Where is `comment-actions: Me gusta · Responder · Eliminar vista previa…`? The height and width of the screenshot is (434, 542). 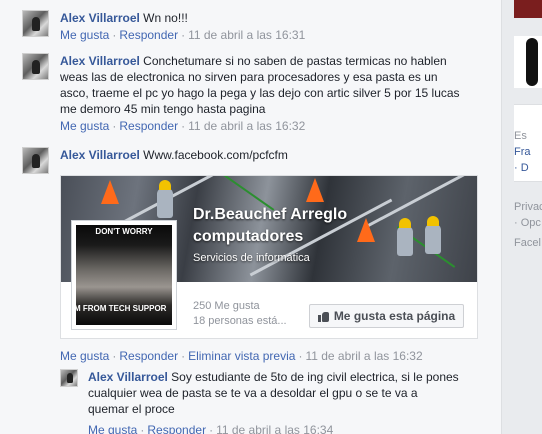 comment-actions: Me gusta · Responder · Eliminar vista previa… is located at coordinates (269, 356).